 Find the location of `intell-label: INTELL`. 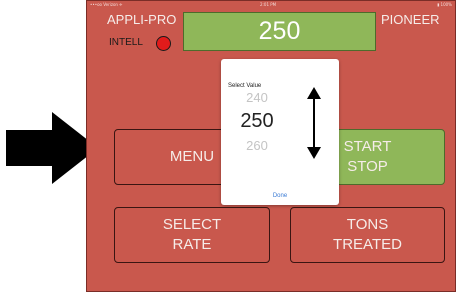

intell-label: INTELL is located at coordinates (126, 42).